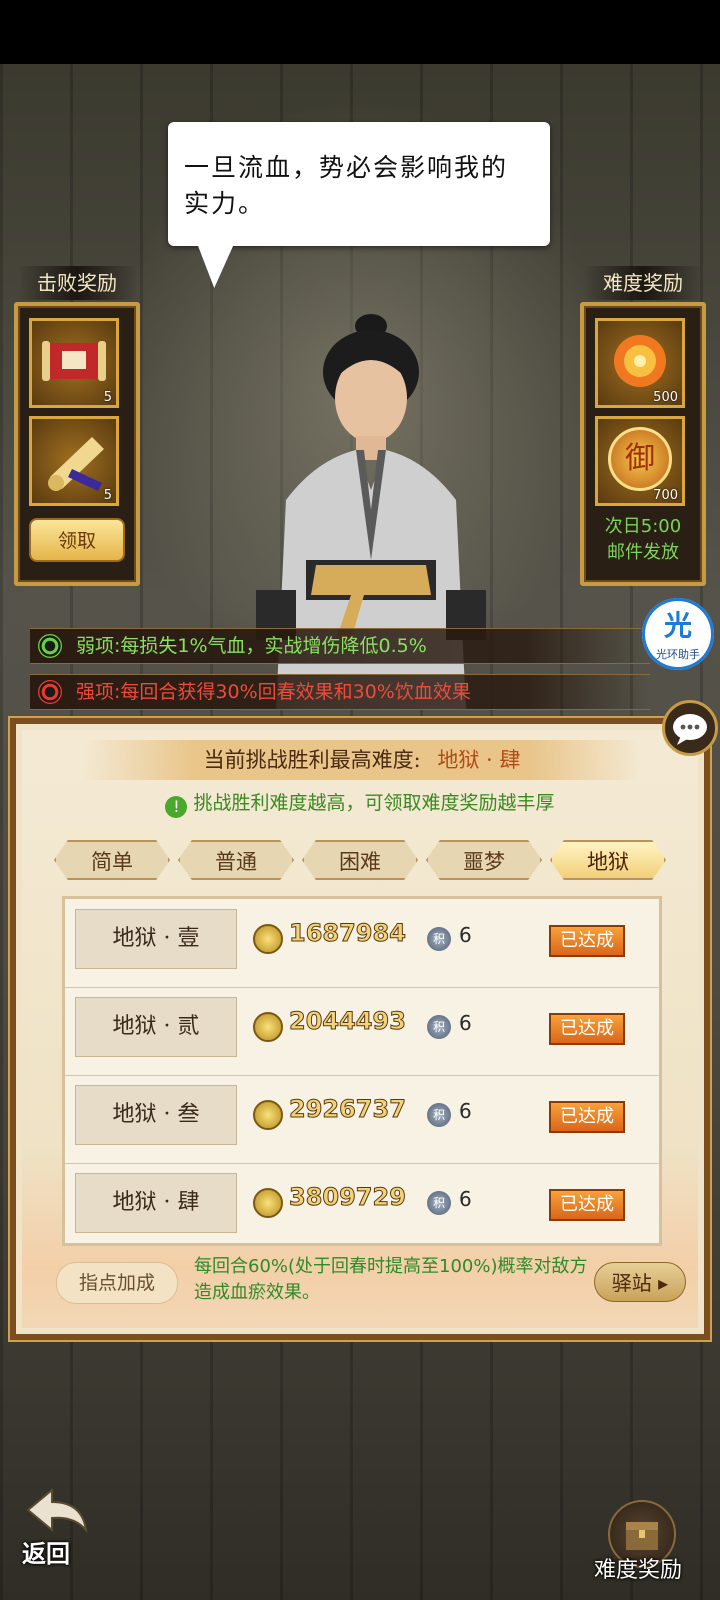 The height and width of the screenshot is (1600, 720). What do you see at coordinates (346, 185) in the screenshot?
I see `dialogue-text: 一旦流血，势必会影响我的实力。` at bounding box center [346, 185].